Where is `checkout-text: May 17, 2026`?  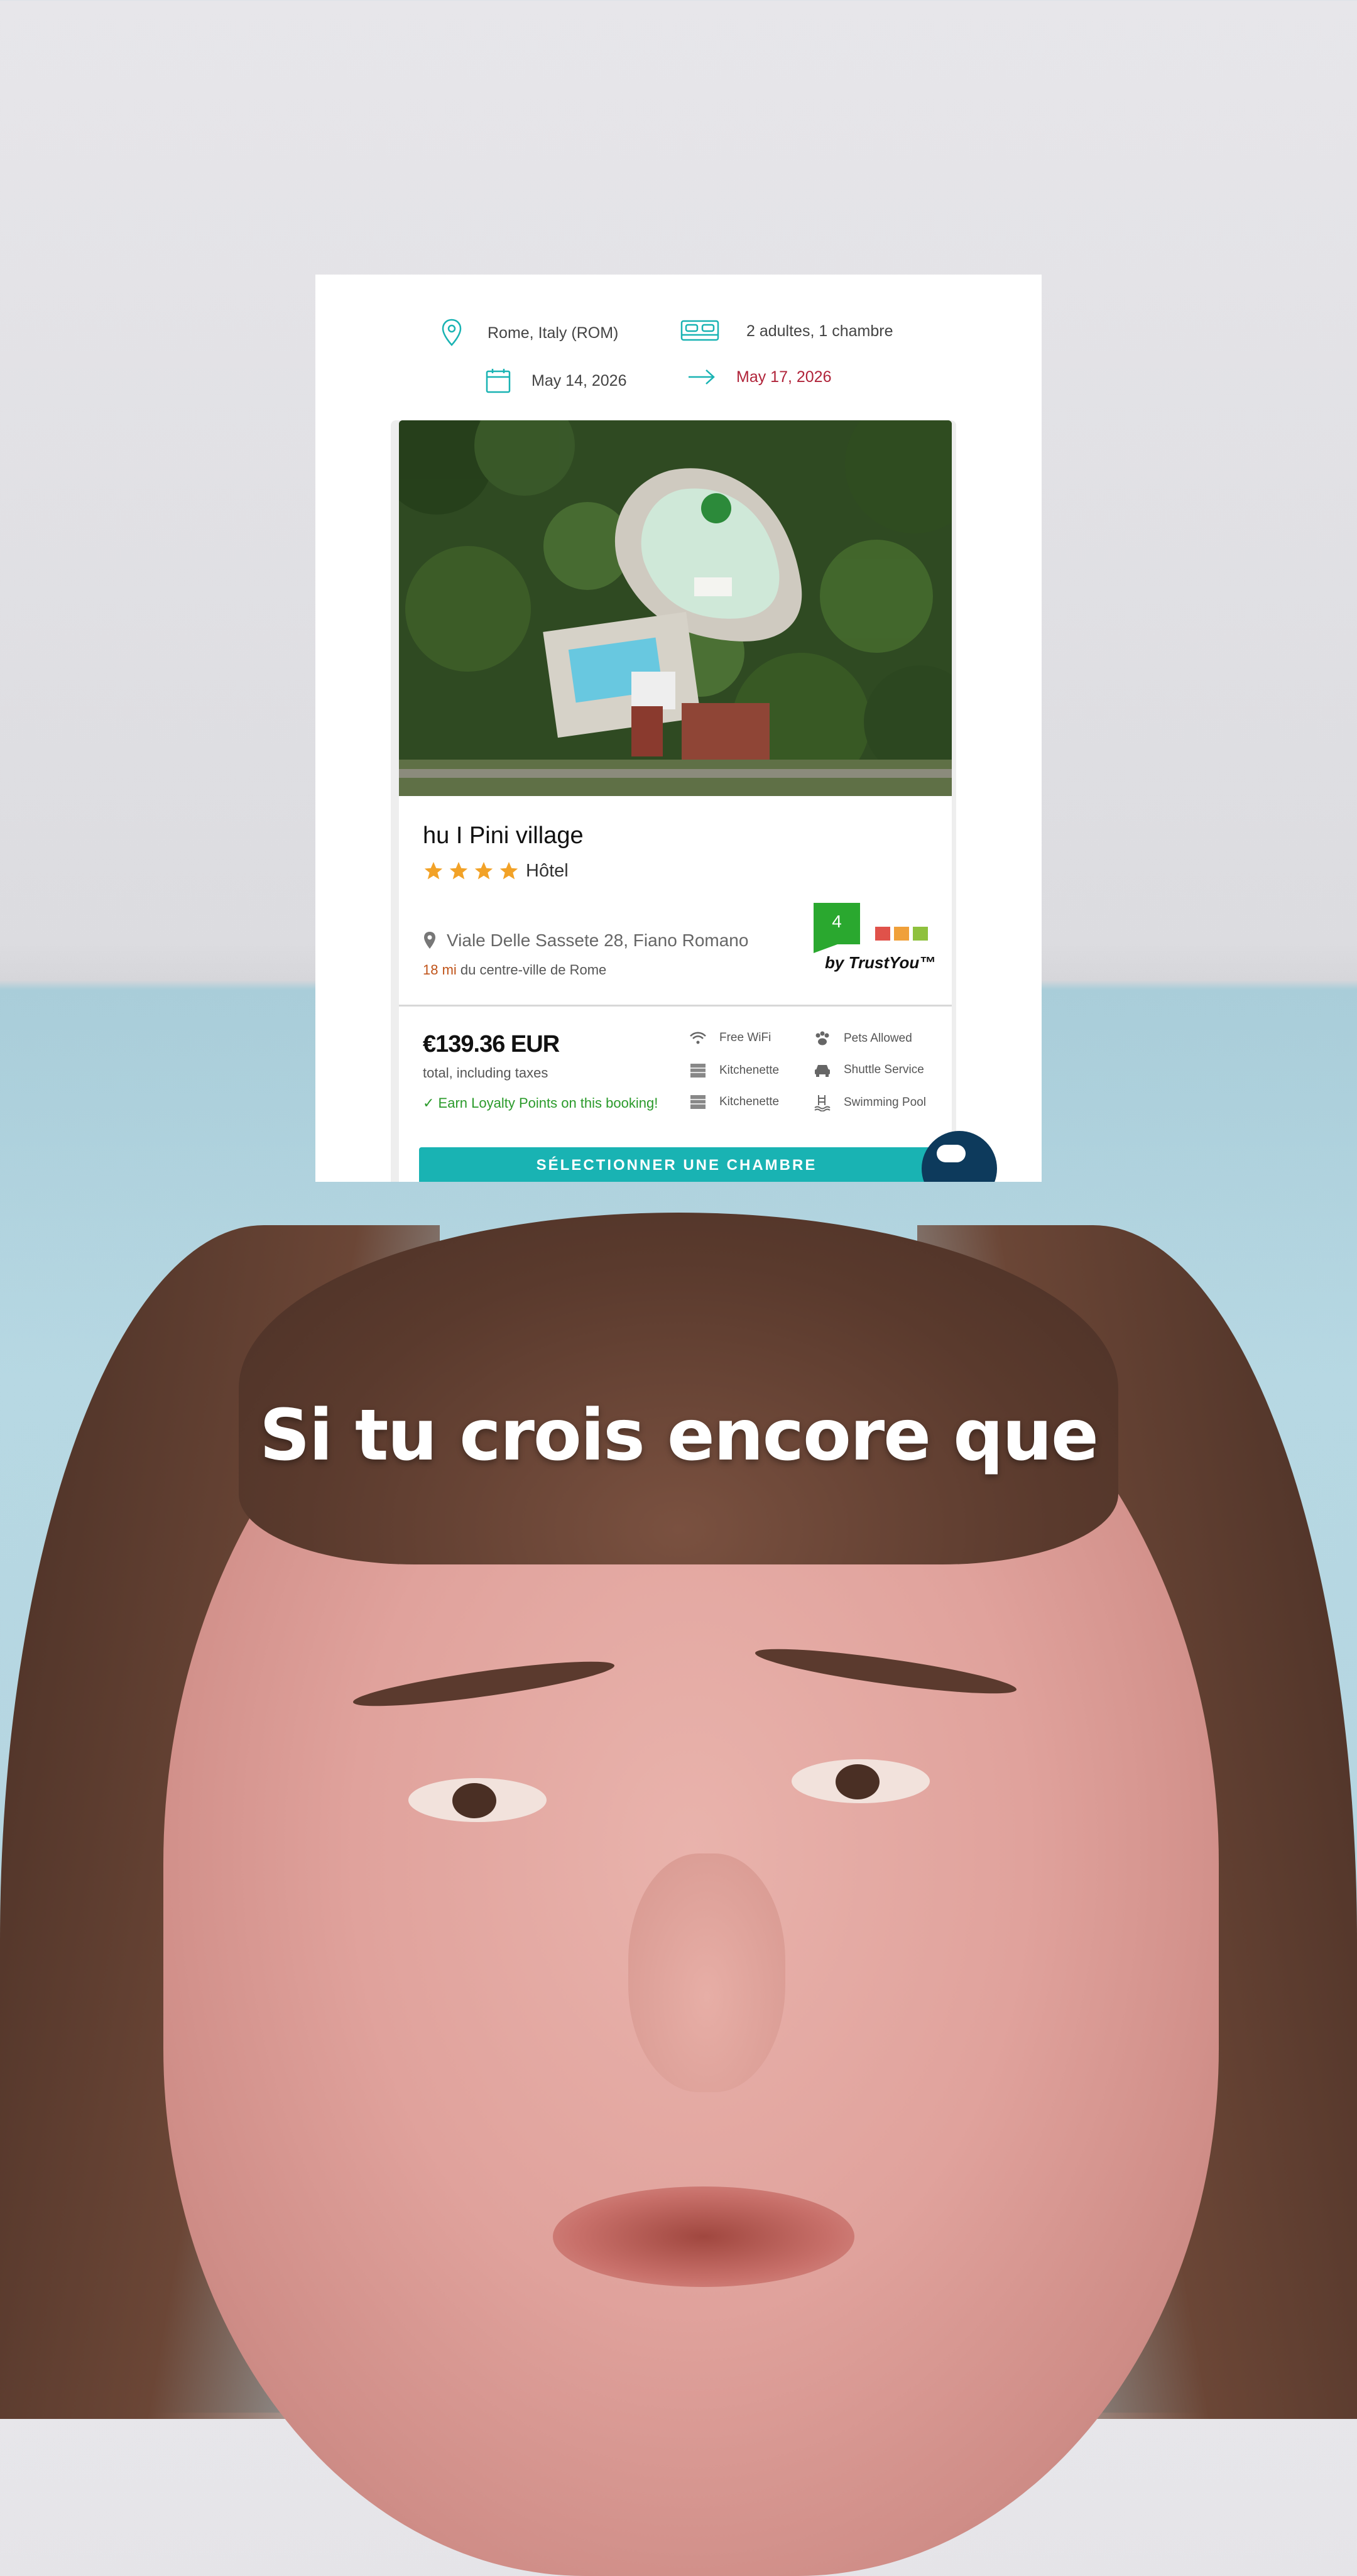 checkout-text: May 17, 2026 is located at coordinates (784, 377).